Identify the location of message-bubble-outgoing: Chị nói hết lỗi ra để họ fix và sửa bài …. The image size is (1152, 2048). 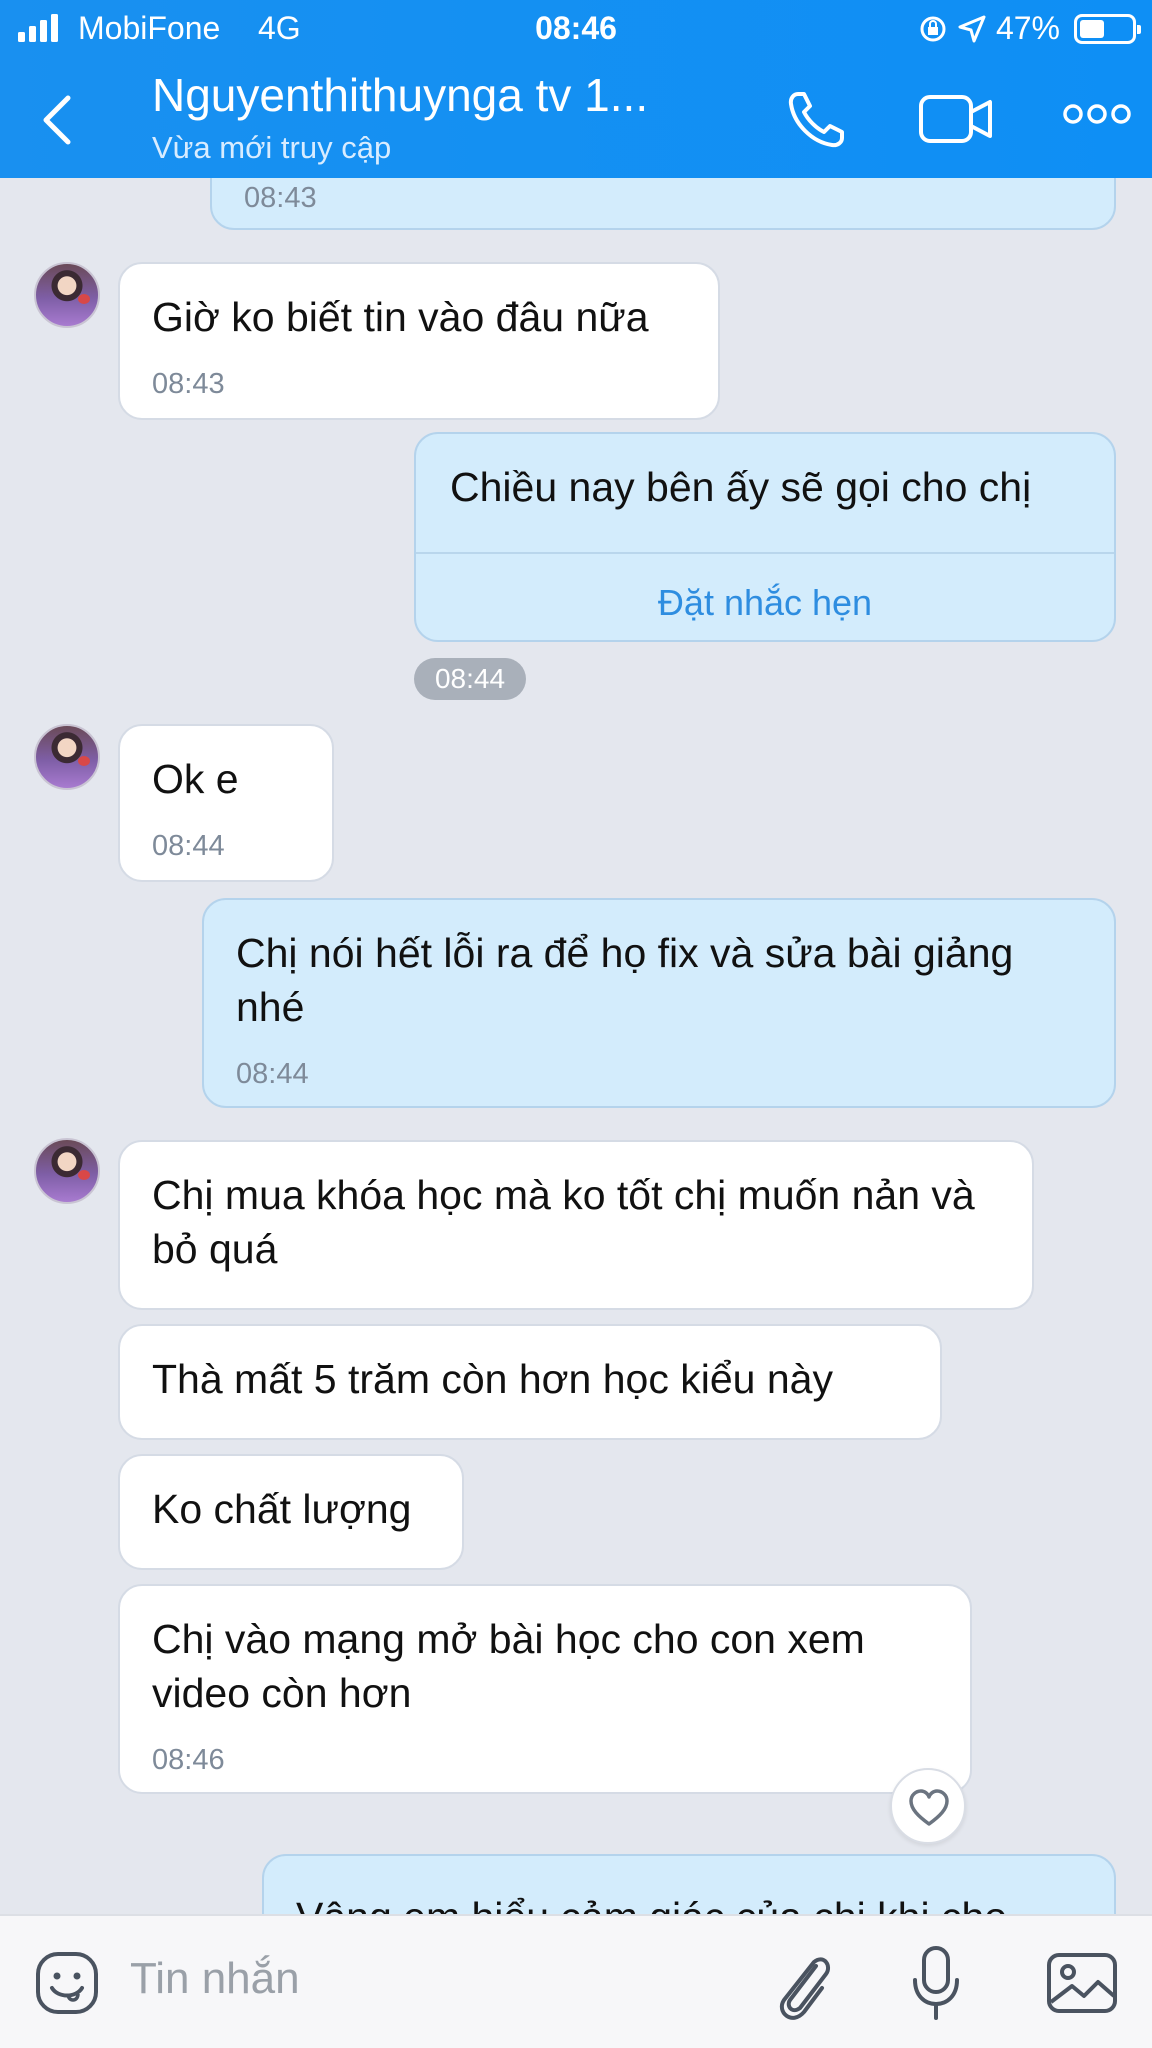
(659, 1003).